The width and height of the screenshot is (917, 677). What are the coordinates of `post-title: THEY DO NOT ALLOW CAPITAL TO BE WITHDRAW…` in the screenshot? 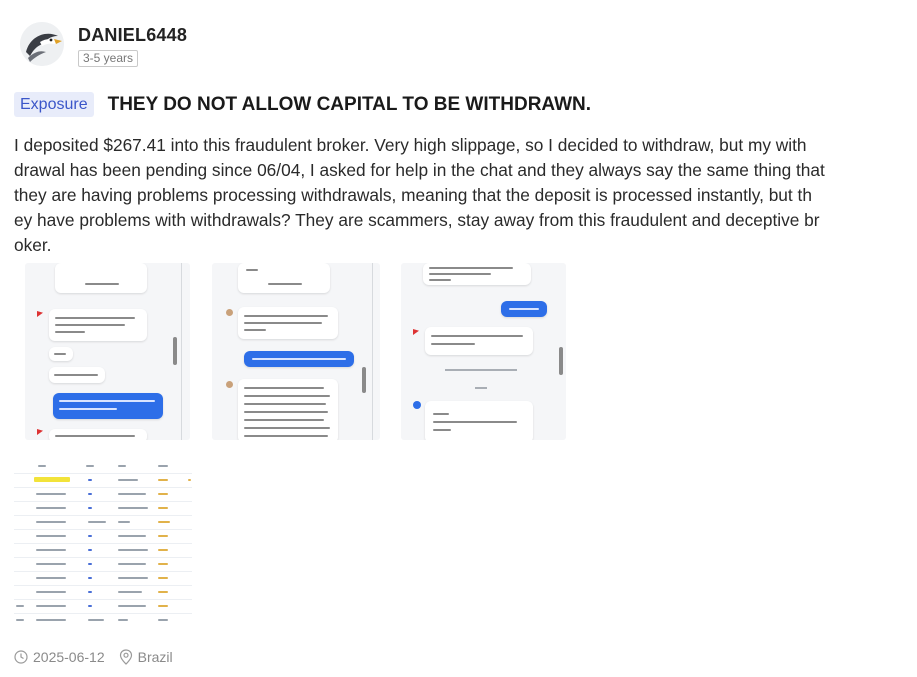 It's located at (349, 104).